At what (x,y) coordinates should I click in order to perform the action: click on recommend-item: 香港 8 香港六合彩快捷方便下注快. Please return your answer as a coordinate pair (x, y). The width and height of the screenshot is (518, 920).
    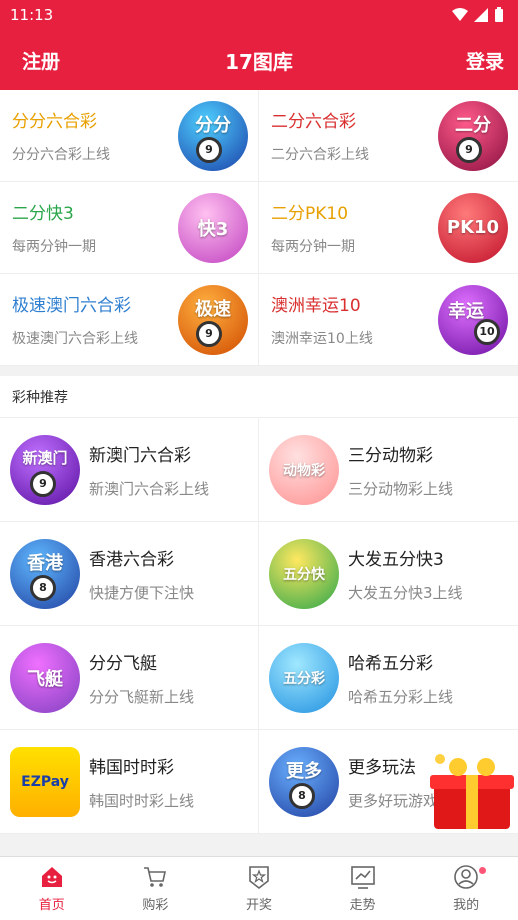
    Looking at the image, I should click on (129, 574).